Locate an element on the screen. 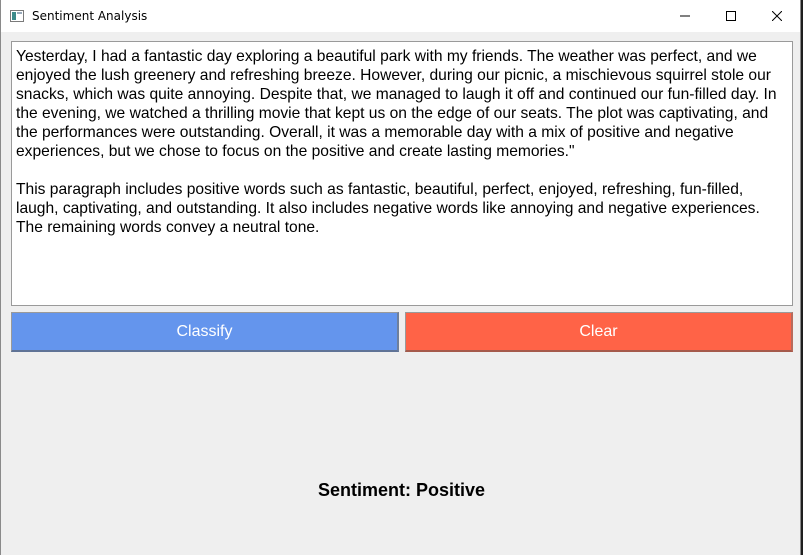 The height and width of the screenshot is (555, 803). maximize-button is located at coordinates (731, 16).